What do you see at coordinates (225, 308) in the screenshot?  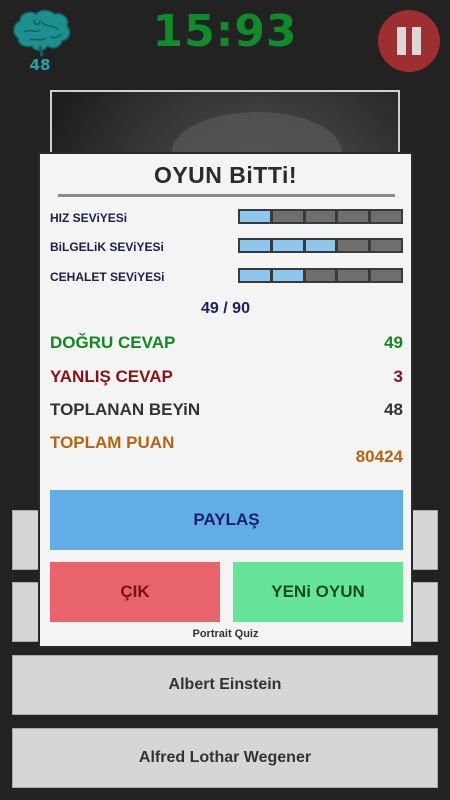 I see `question-progress: 49 / 90` at bounding box center [225, 308].